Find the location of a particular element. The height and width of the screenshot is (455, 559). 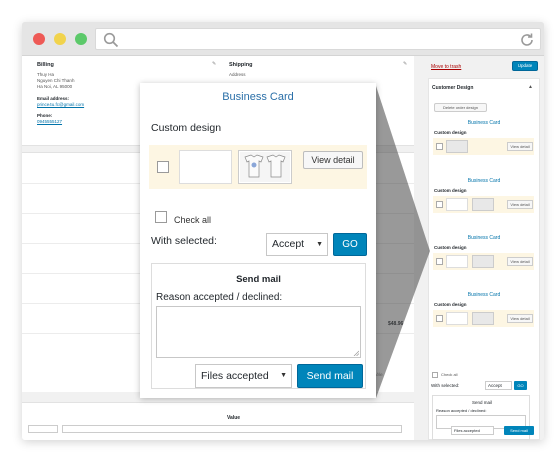

files-status-select: Files accepted ▼ is located at coordinates (243, 376).